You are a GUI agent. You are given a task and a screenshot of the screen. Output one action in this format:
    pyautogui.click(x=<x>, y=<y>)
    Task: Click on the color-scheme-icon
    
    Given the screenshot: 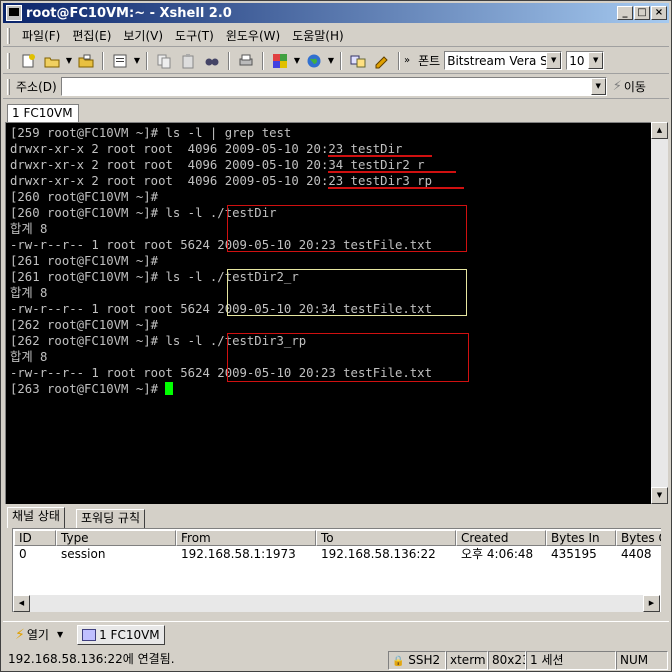 What is the action you would take?
    pyautogui.click(x=280, y=61)
    